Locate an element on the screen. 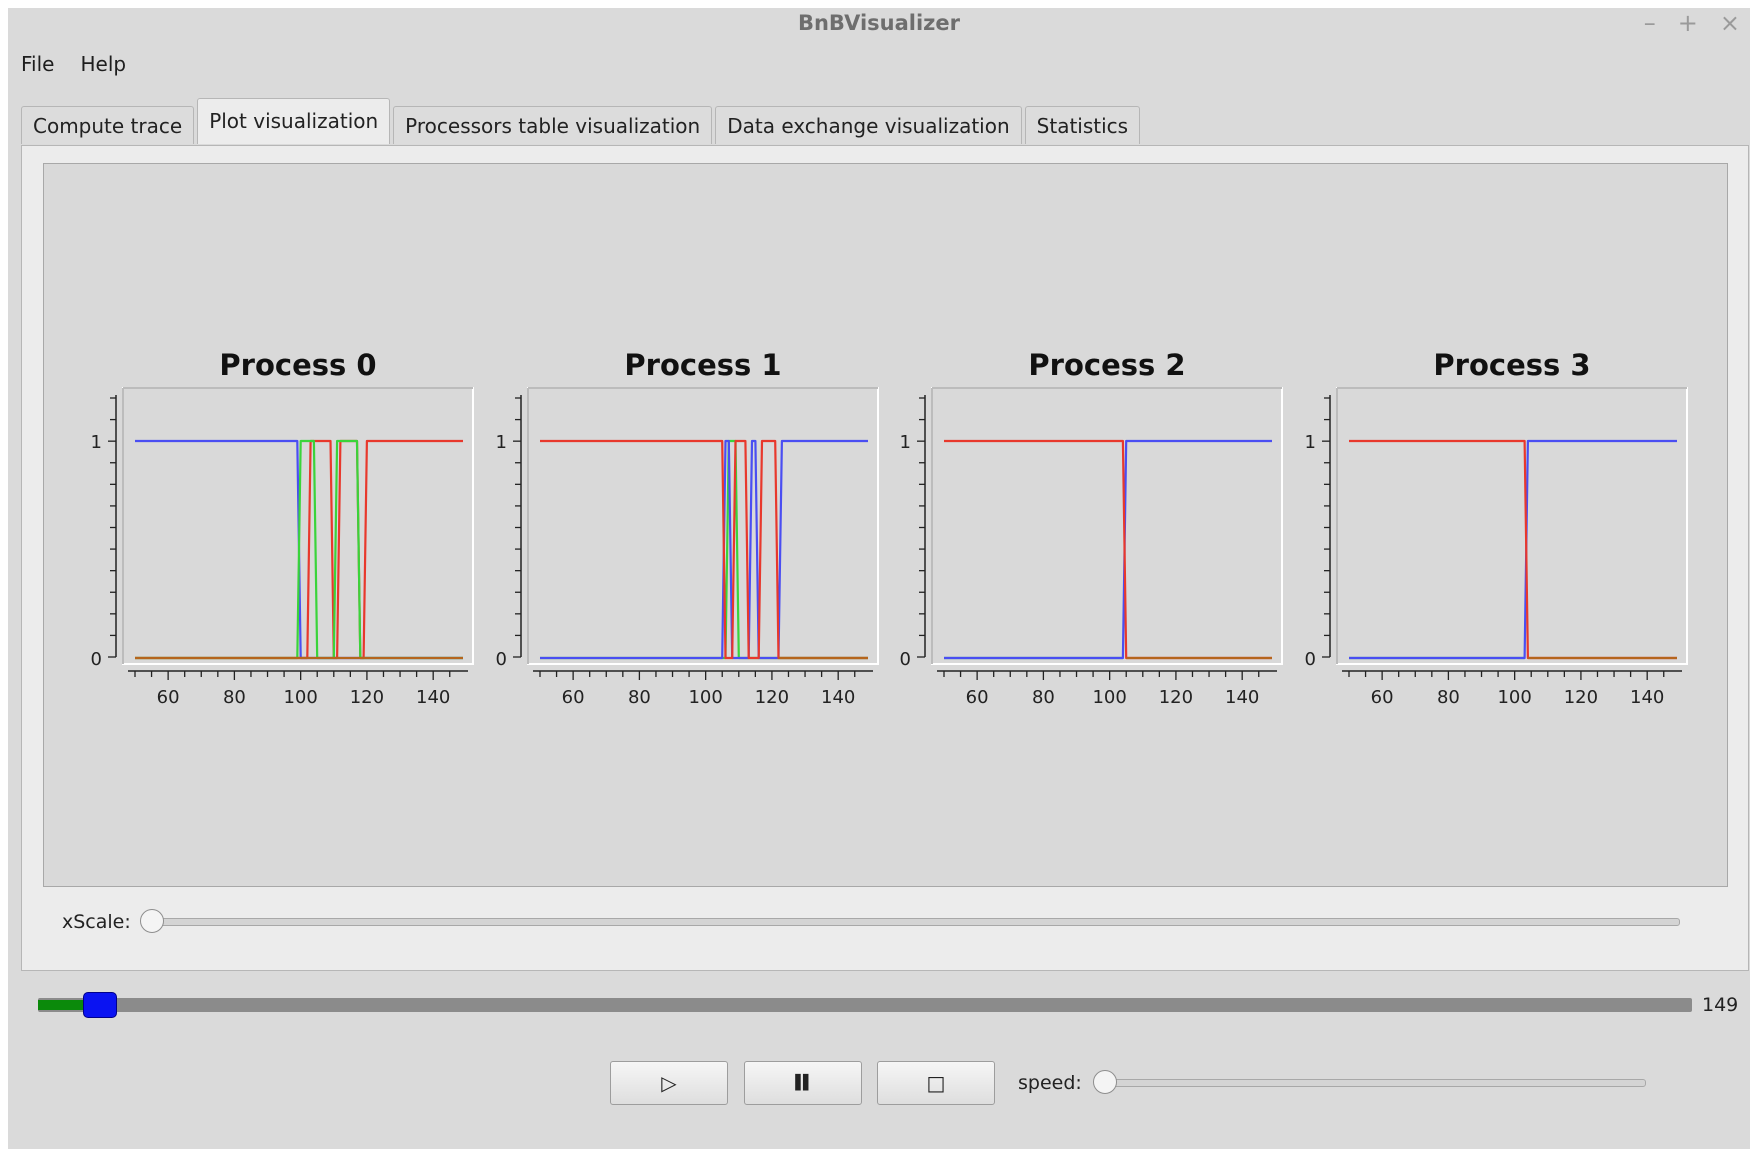 This screenshot has height=1149, width=1750. process-1-x-tick-label: 60 is located at coordinates (573, 697).